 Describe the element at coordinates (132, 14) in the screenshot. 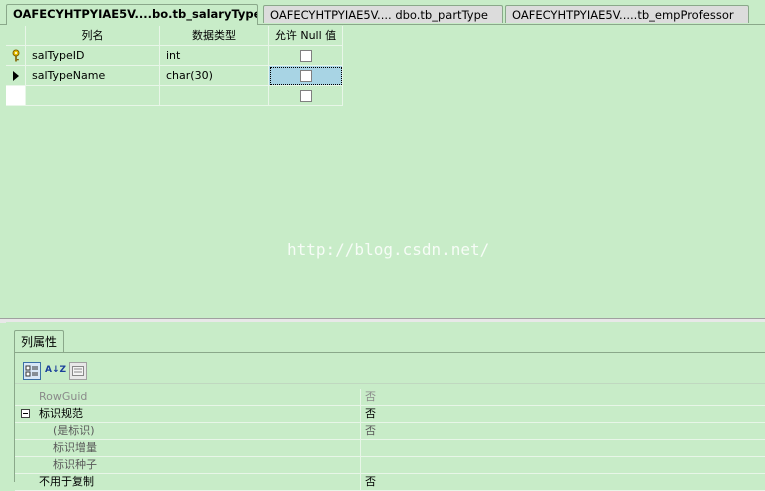

I see `tab-salary-type: OAFECYHTPYIAE5V....bo.tb_salaryType` at that location.